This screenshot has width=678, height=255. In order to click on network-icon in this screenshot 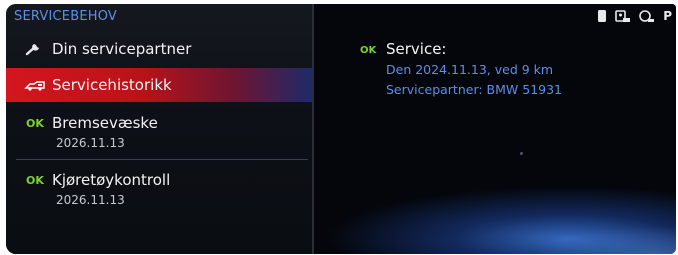, I will do `click(623, 16)`.